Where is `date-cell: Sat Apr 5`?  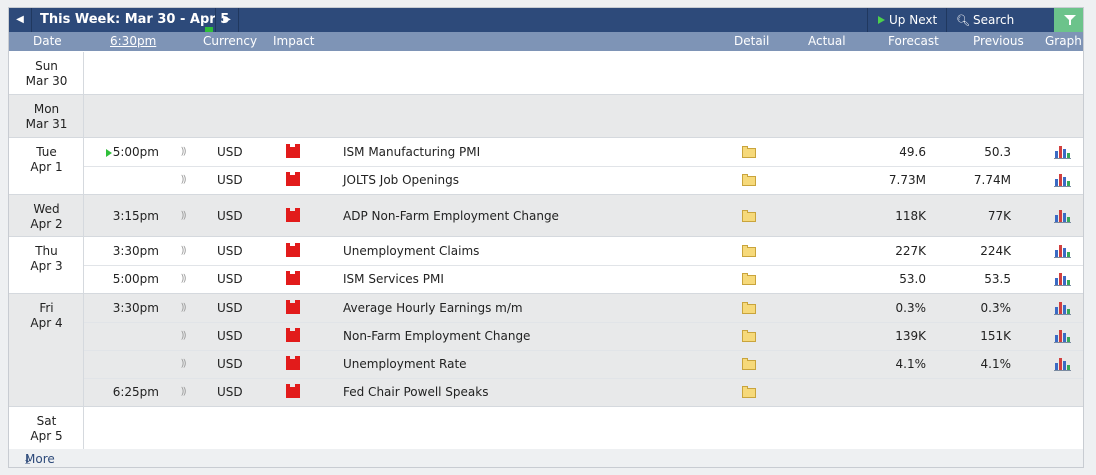 date-cell: Sat Apr 5 is located at coordinates (46, 428).